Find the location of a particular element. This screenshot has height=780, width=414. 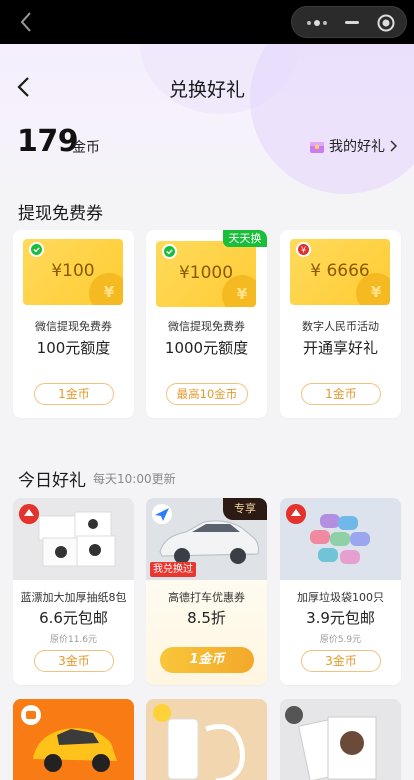

miniprogram-capsule is located at coordinates (349, 22).